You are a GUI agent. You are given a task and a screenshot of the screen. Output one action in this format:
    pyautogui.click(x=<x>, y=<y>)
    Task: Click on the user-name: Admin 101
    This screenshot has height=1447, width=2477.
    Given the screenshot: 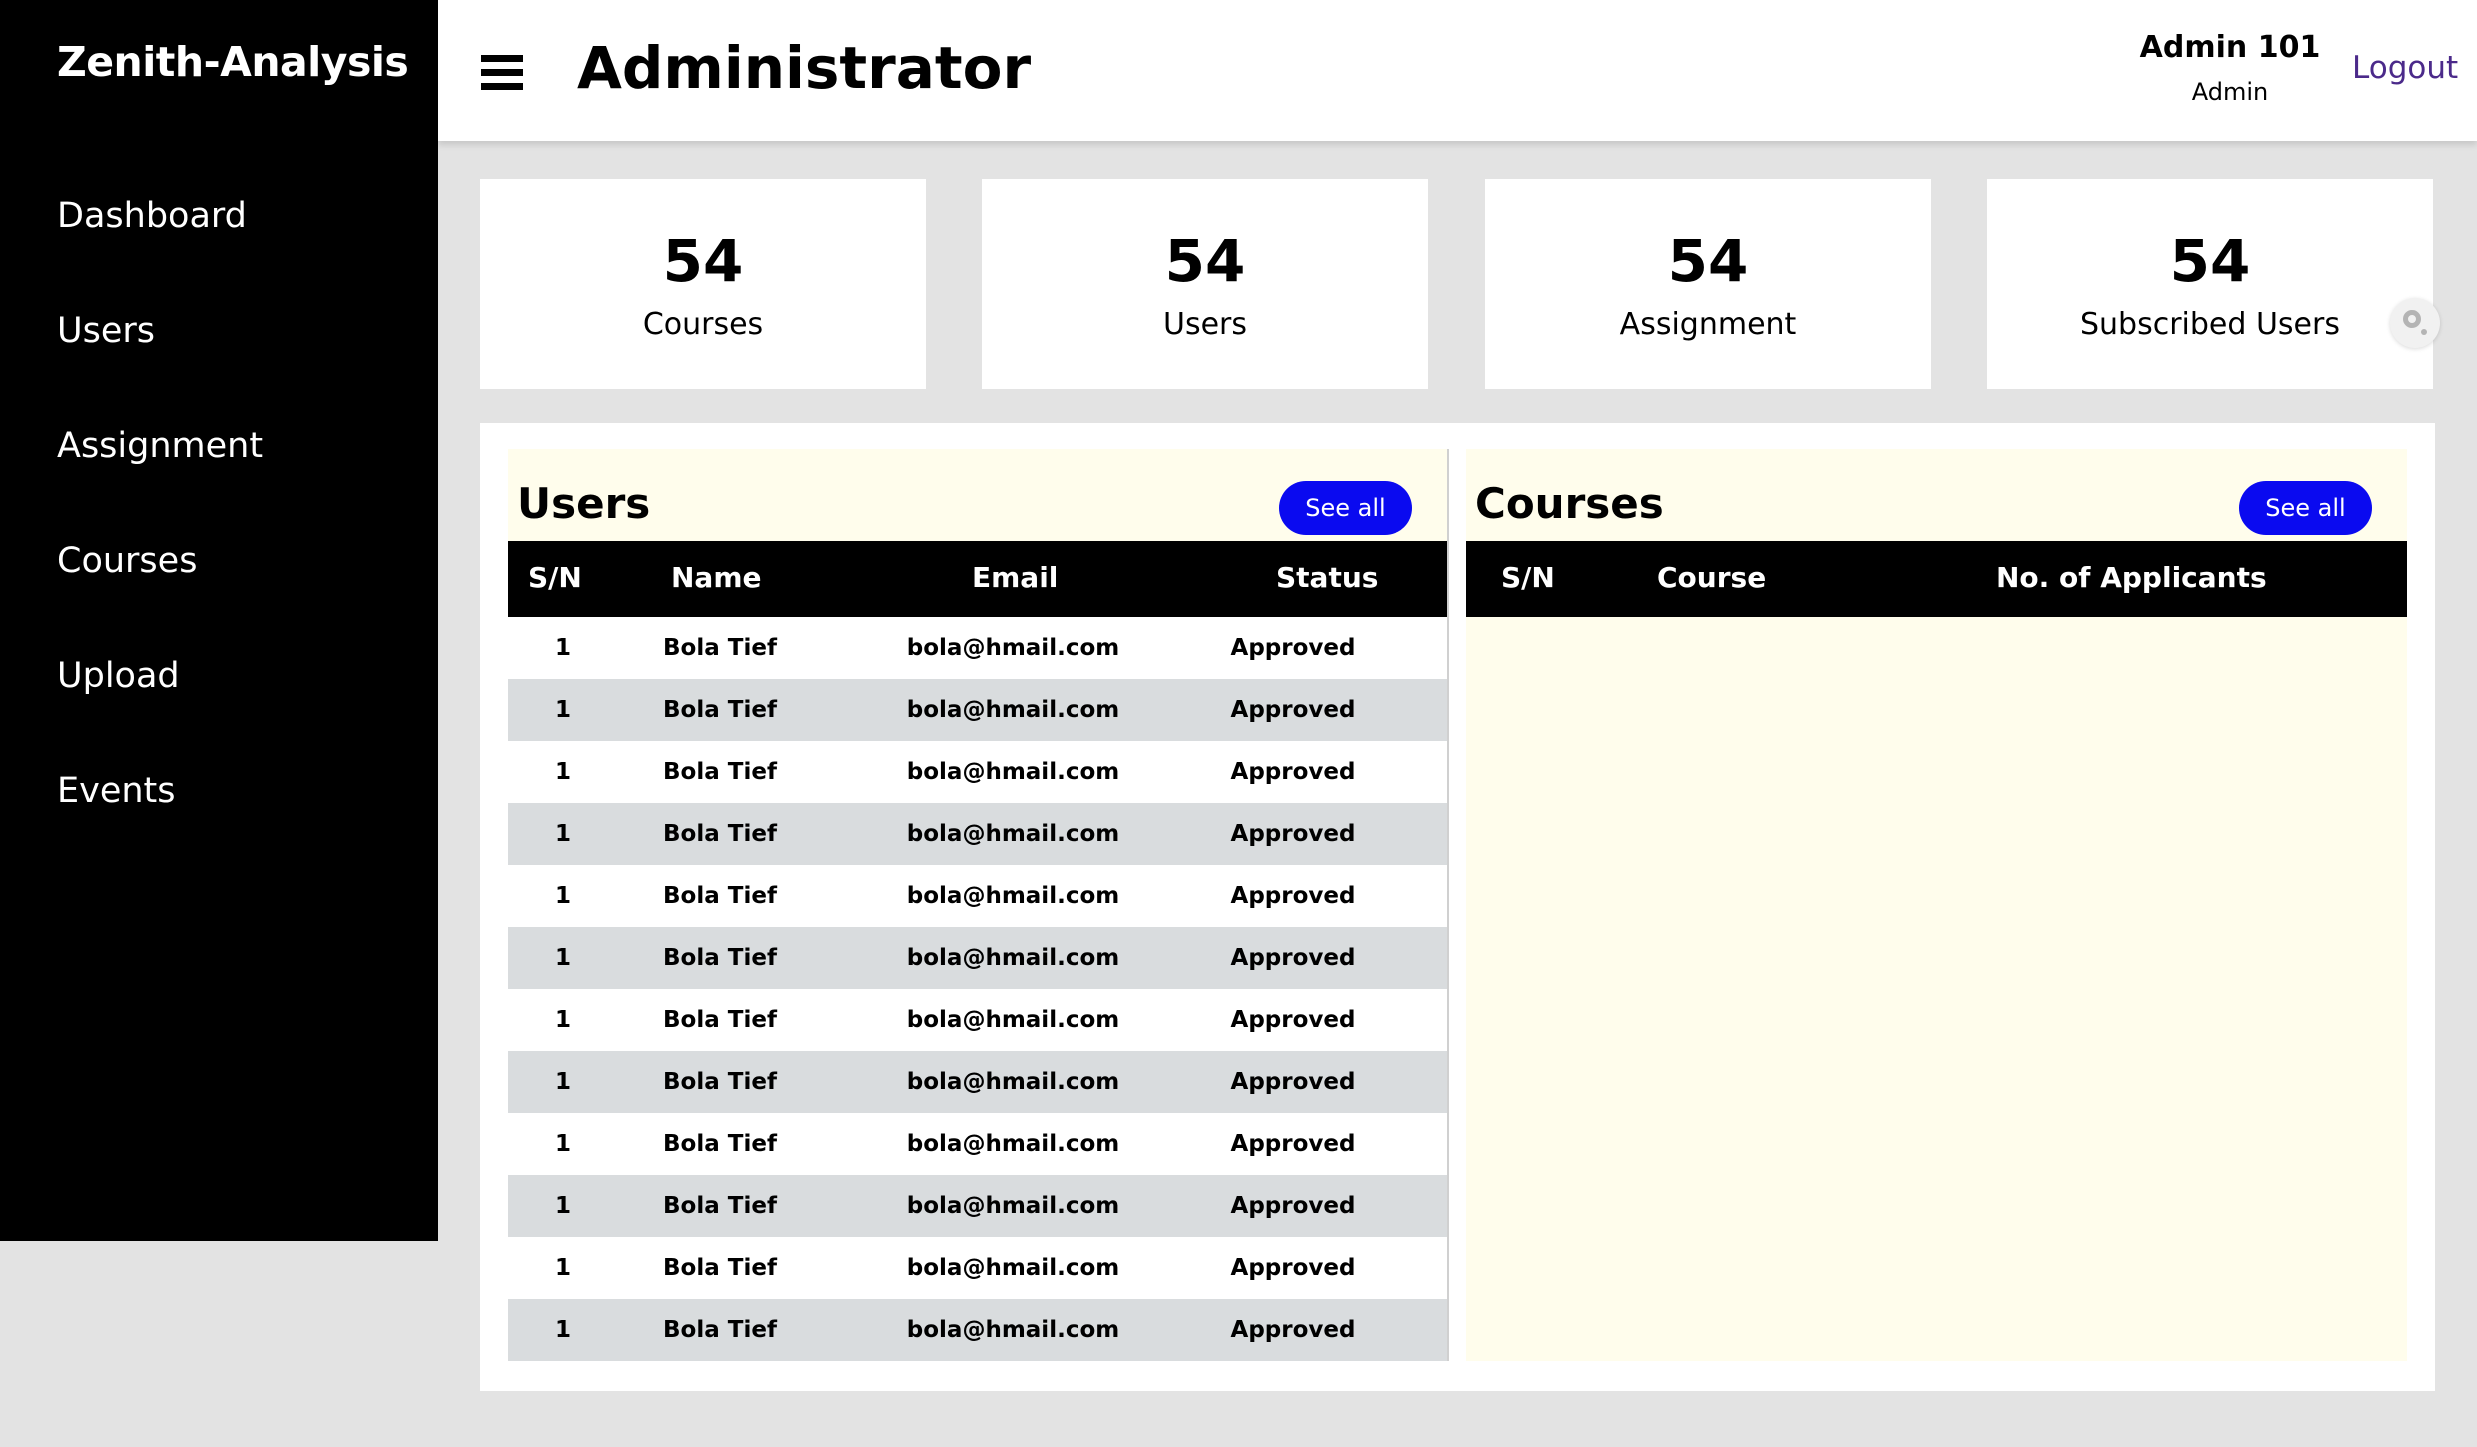 What is the action you would take?
    pyautogui.click(x=2230, y=47)
    